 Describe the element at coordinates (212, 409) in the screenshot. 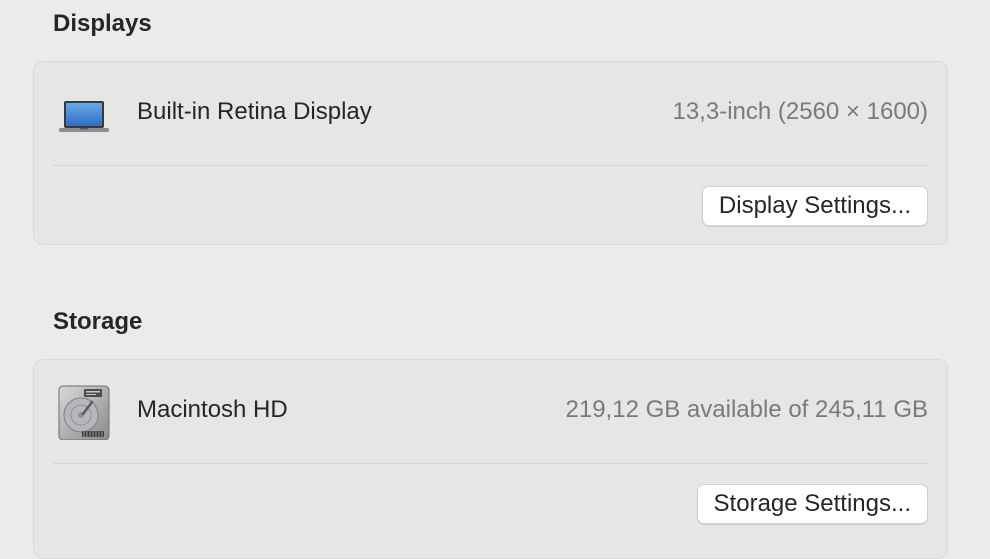

I see `disk-name: Macintosh HD` at that location.